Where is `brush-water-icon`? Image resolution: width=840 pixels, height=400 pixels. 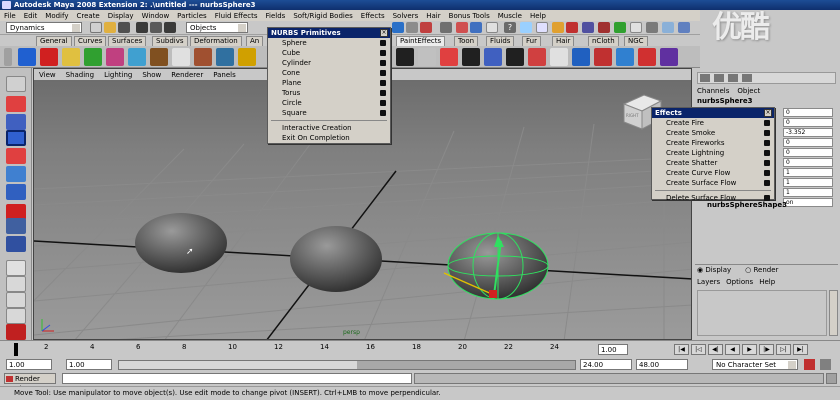 brush-water-icon is located at coordinates (581, 57).